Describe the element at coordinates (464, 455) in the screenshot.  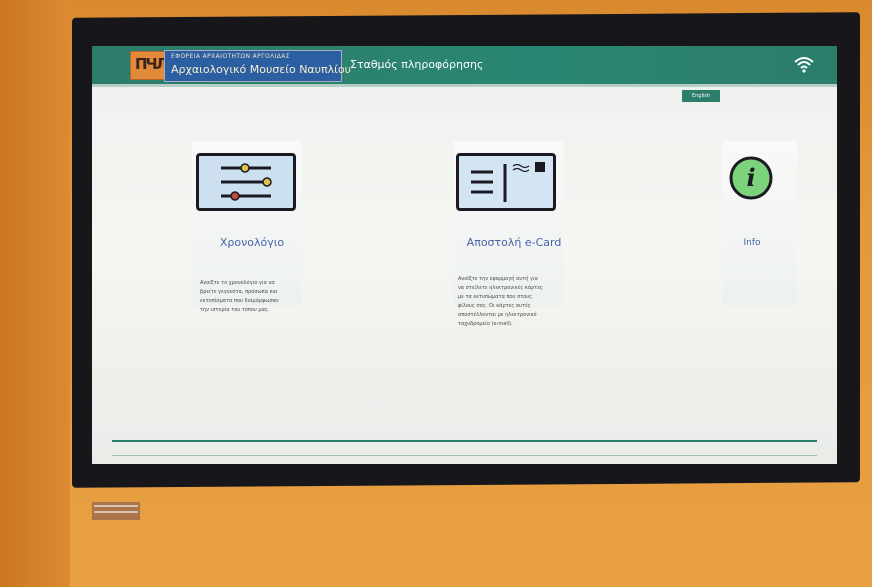
I see `footer-line-thin` at that location.